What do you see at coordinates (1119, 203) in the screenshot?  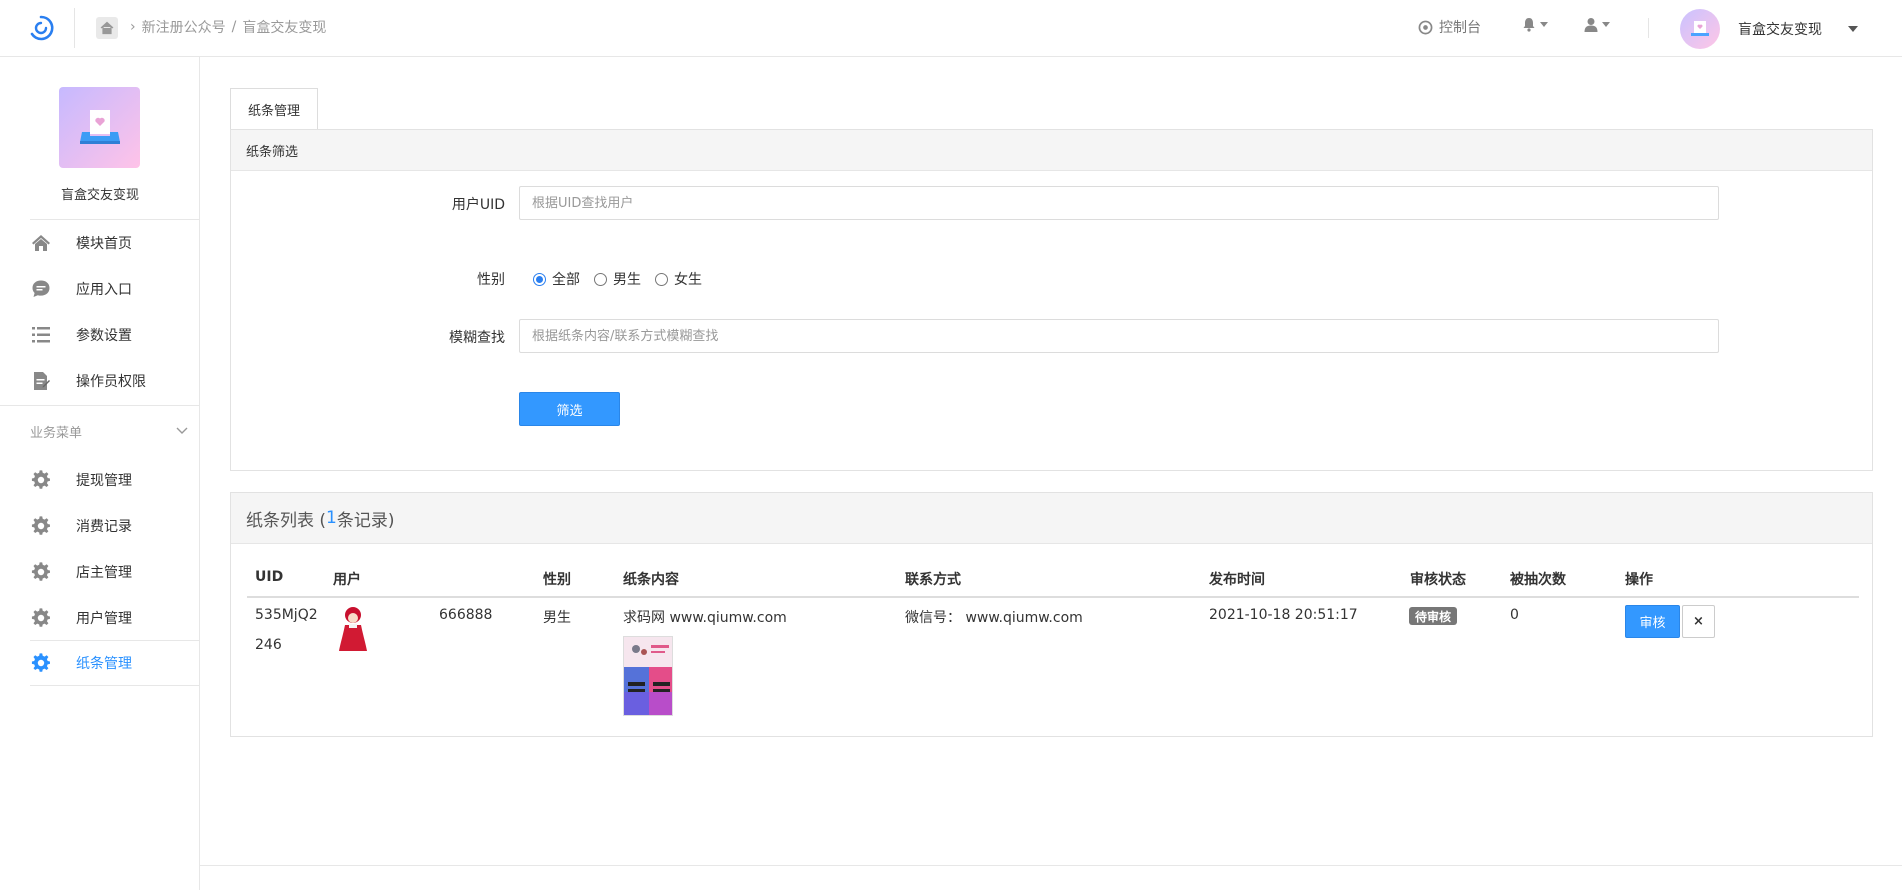 I see `uid-input` at bounding box center [1119, 203].